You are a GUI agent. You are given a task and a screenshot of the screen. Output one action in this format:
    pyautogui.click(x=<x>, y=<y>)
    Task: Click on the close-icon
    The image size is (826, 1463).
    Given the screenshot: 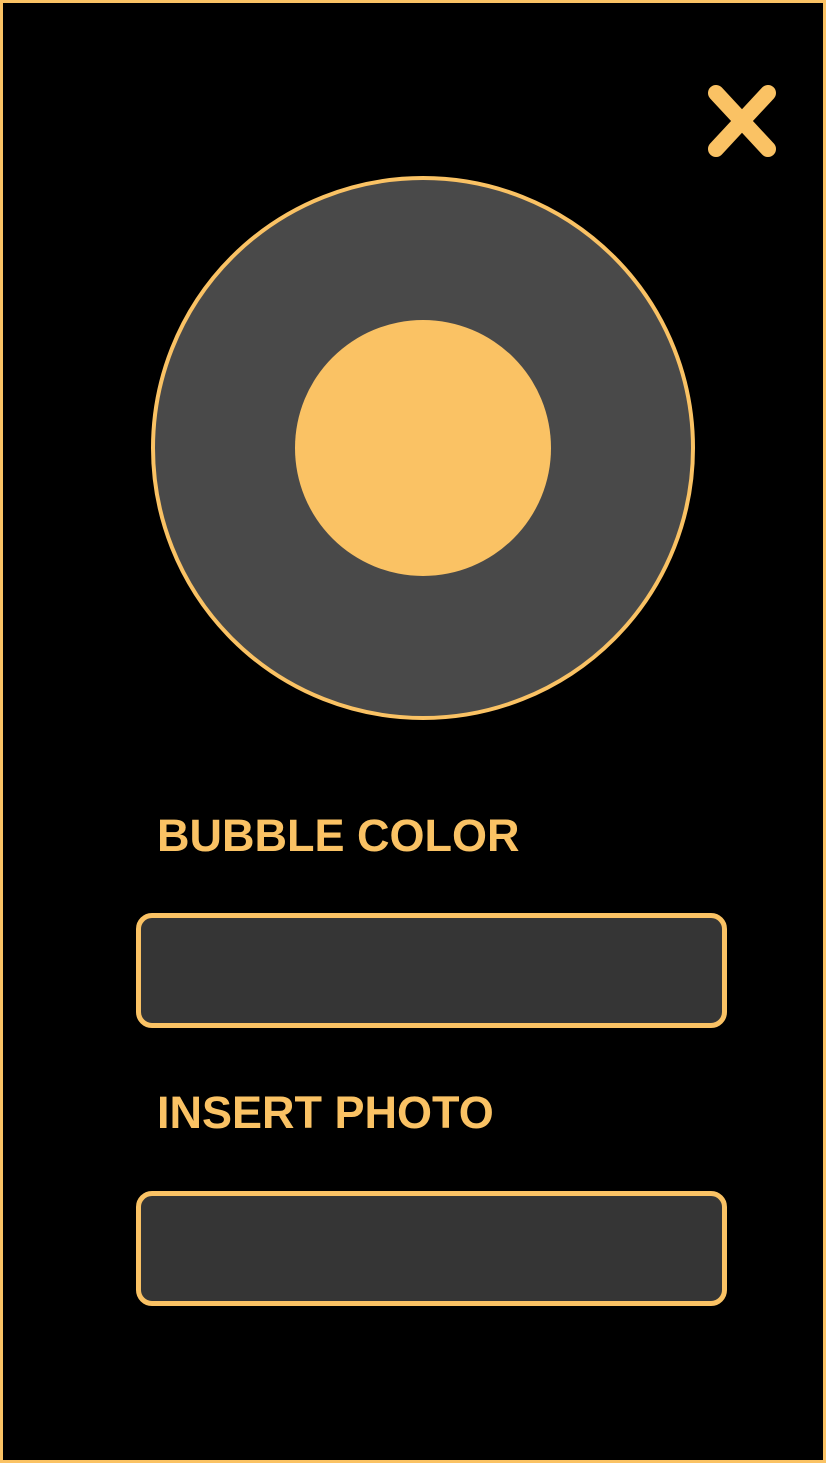 What is the action you would take?
    pyautogui.click(x=742, y=121)
    